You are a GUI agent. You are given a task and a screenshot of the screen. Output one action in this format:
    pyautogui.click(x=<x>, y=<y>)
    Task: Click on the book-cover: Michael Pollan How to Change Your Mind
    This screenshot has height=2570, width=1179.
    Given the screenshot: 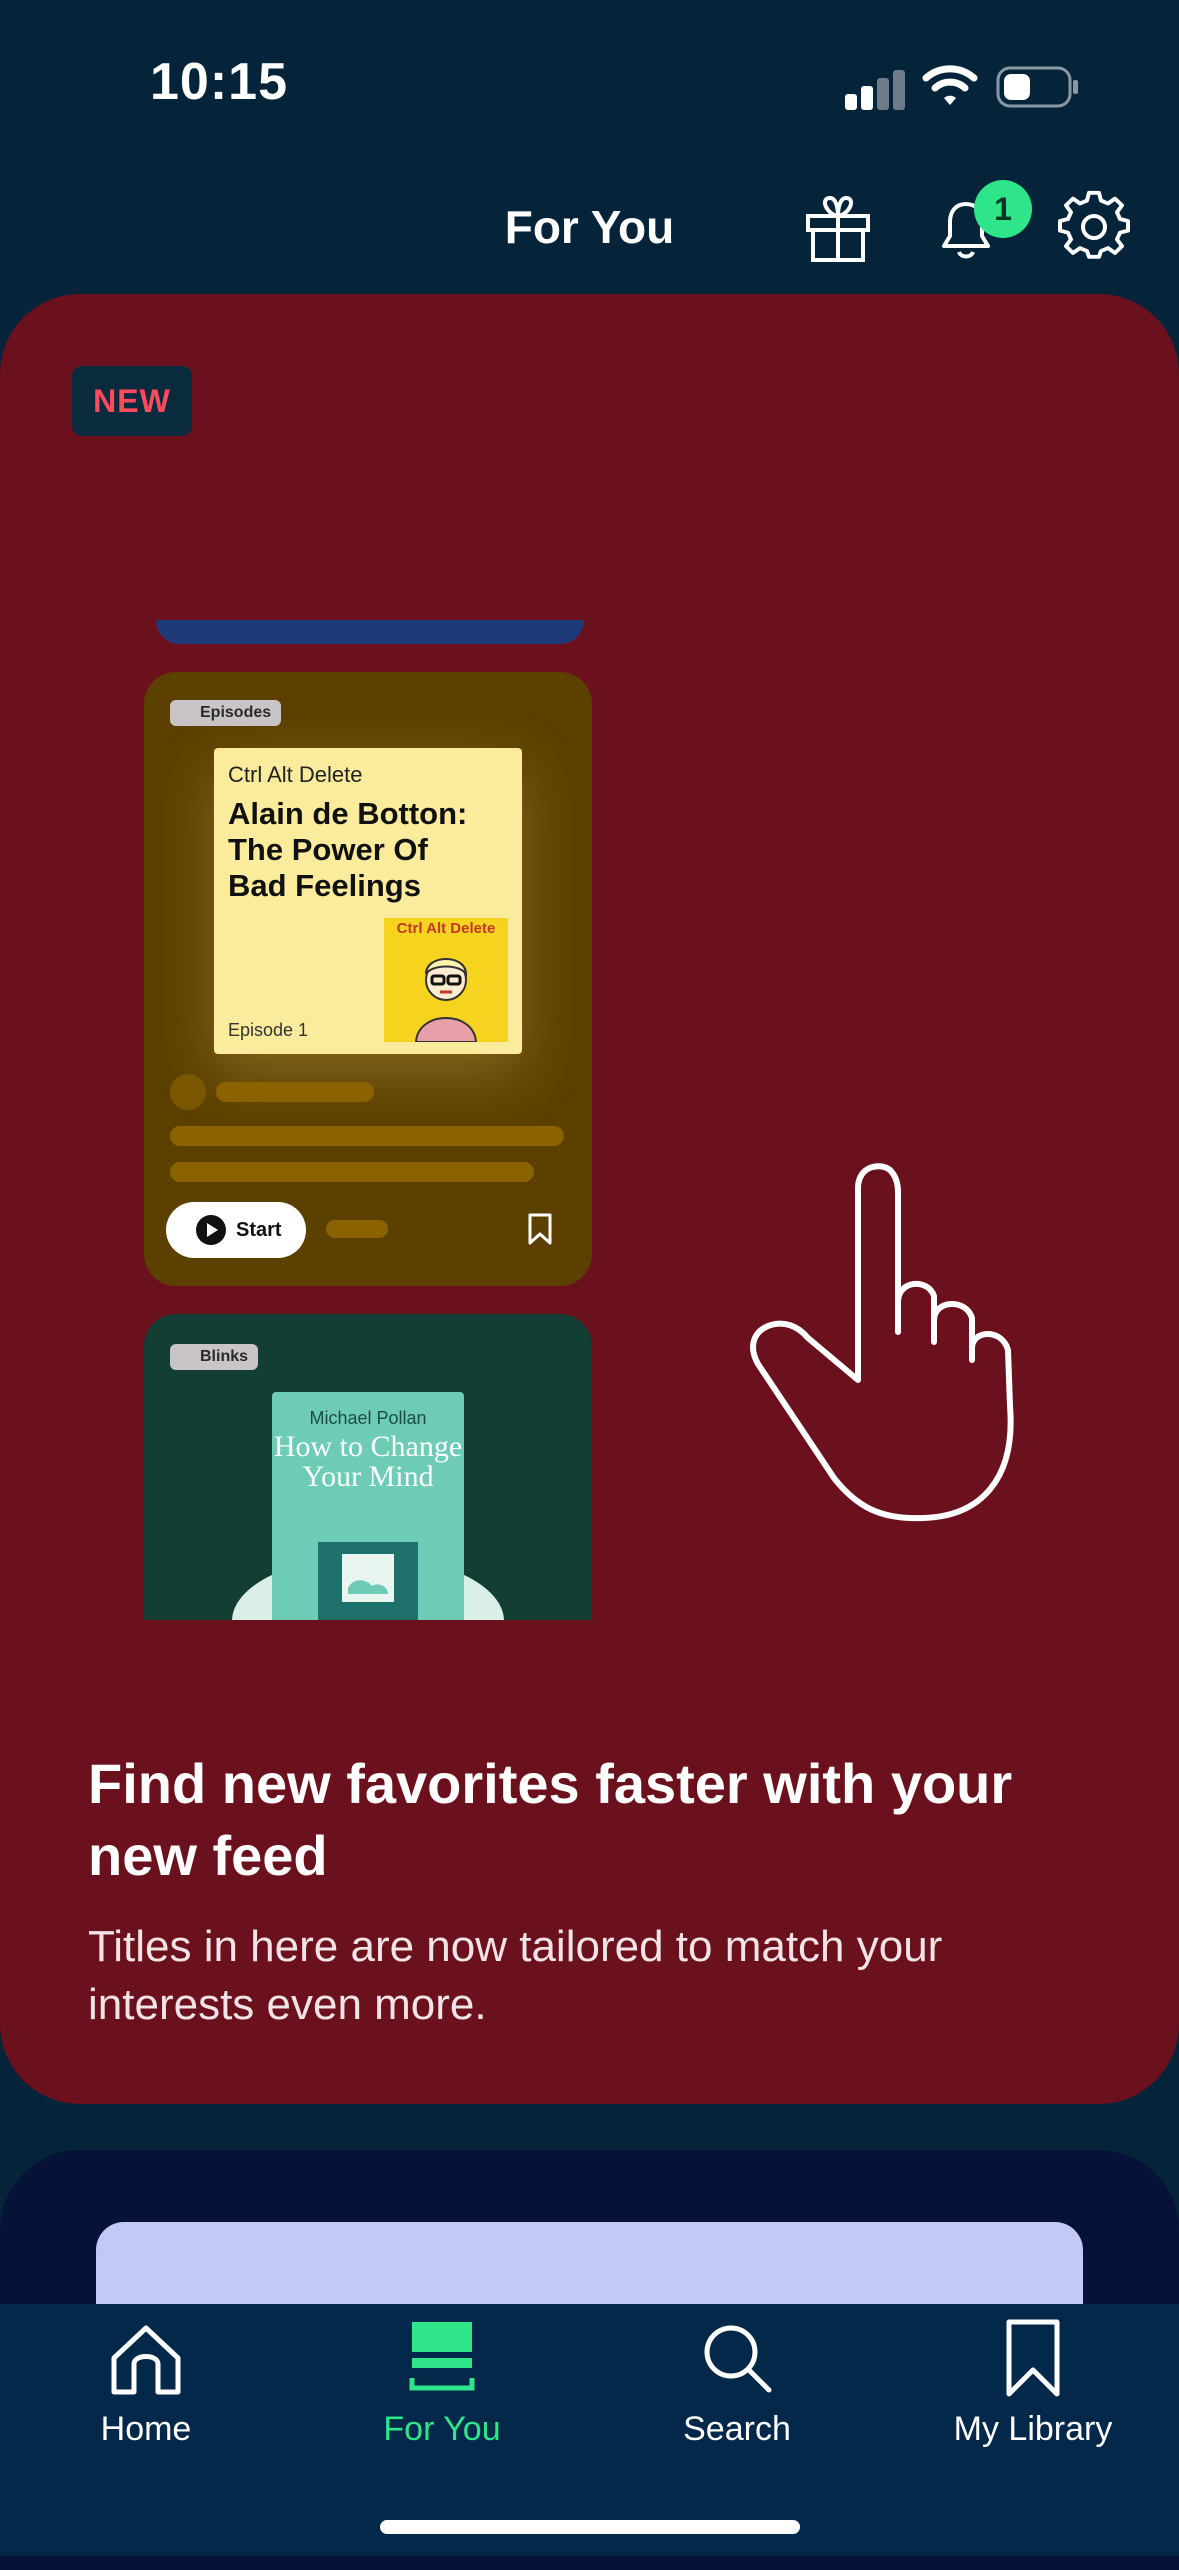 What is the action you would take?
    pyautogui.click(x=368, y=1506)
    